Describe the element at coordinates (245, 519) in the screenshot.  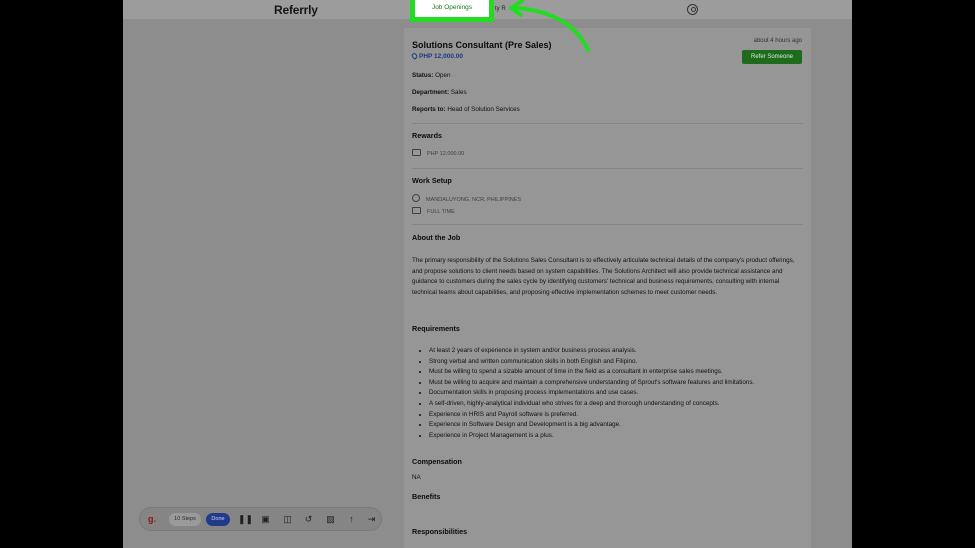
I see `pause-icon: ❚❚` at that location.